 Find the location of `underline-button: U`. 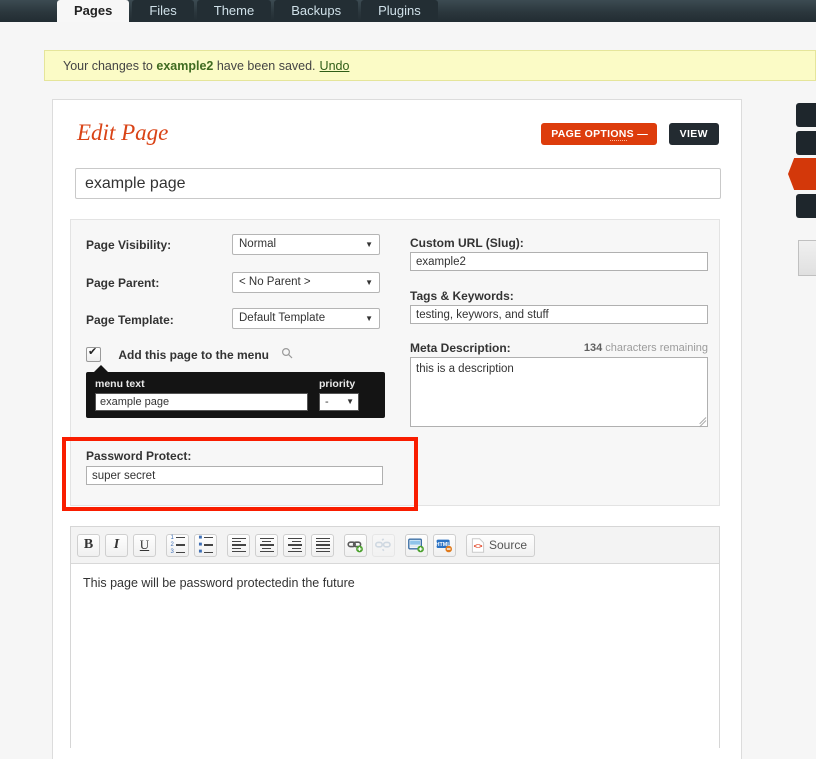

underline-button: U is located at coordinates (144, 545).